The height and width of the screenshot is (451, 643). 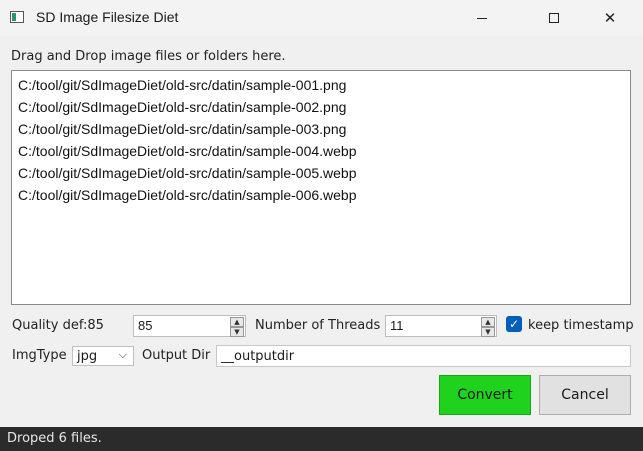 I want to click on imgtype-label: ImgType, so click(x=39, y=355).